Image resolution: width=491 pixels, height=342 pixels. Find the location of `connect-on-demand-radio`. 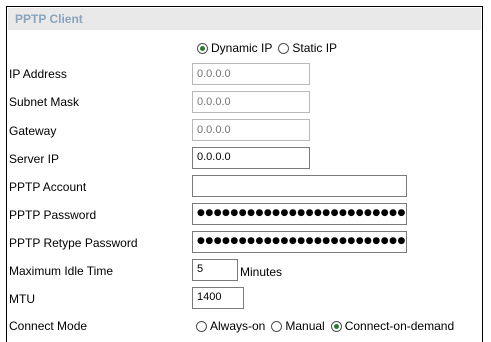

connect-on-demand-radio is located at coordinates (336, 326).